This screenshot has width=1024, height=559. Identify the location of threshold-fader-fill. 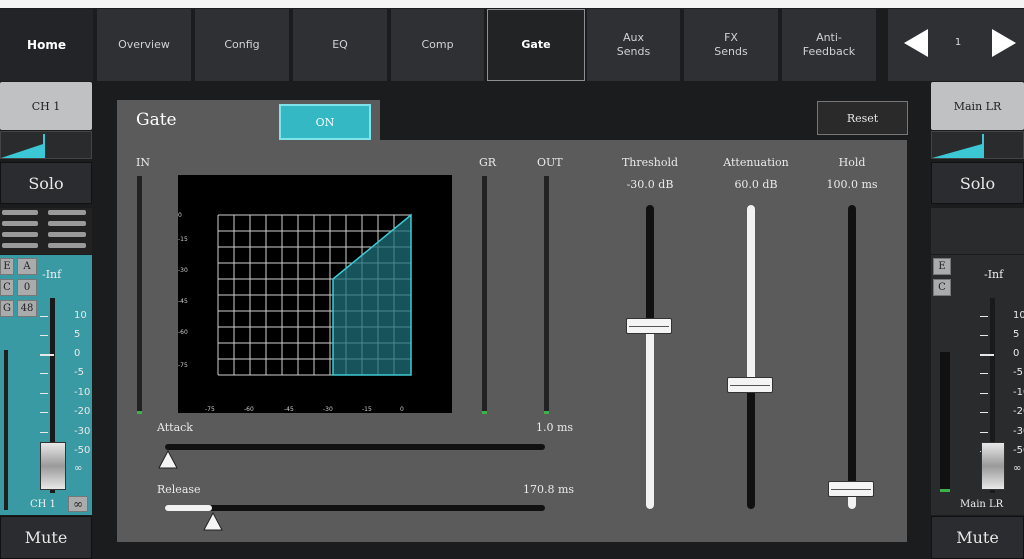
(650, 417).